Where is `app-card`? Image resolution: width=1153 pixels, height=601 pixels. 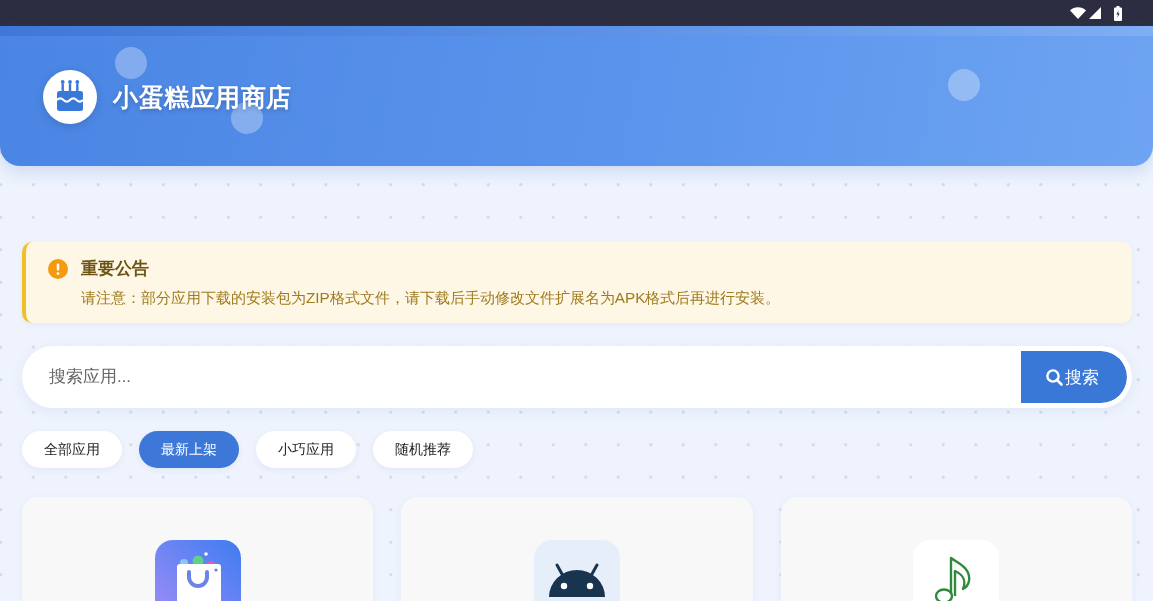
app-card is located at coordinates (577, 549).